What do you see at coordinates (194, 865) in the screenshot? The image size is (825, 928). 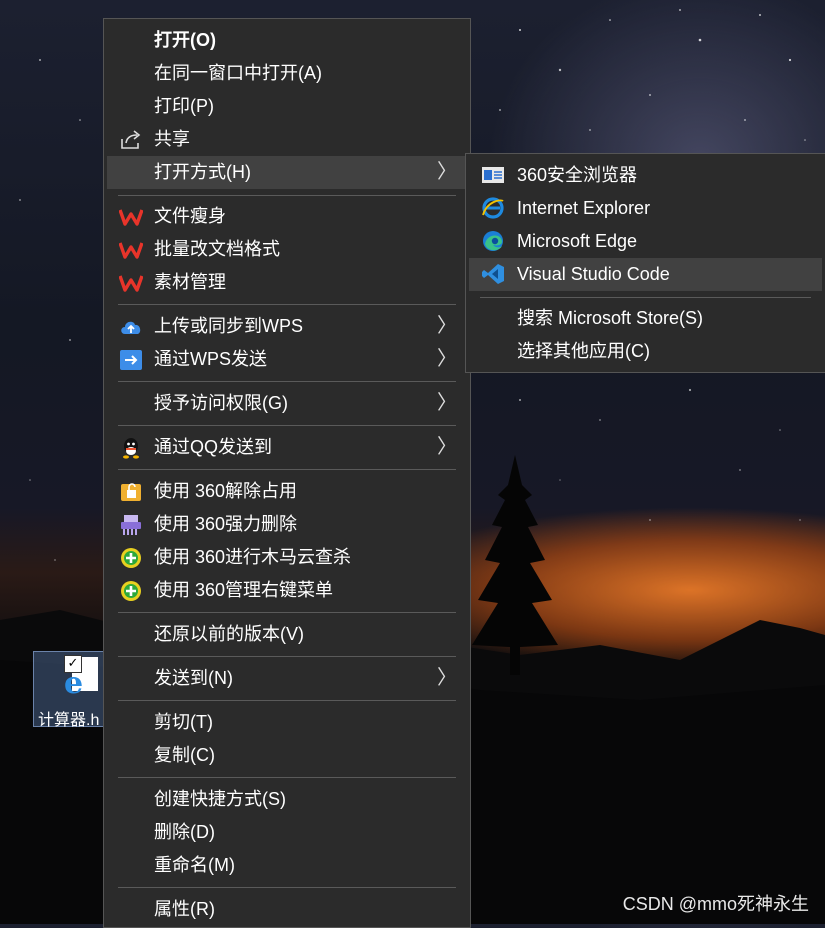 I see `menu-item-label: 重命名(M)` at bounding box center [194, 865].